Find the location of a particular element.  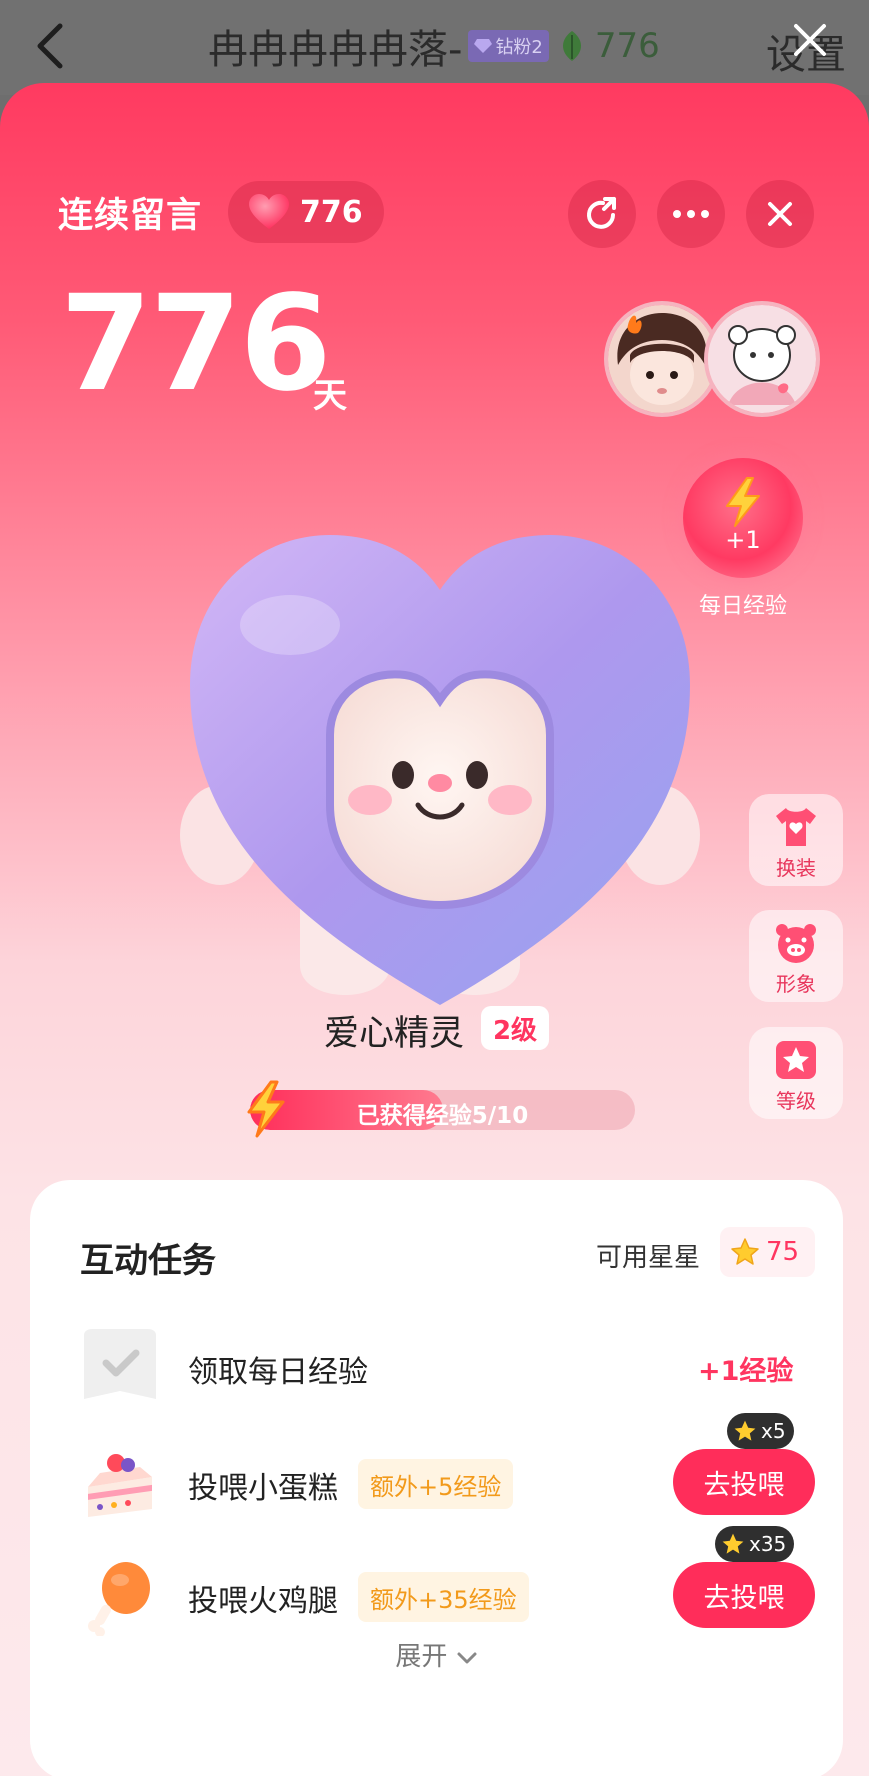

page-title: 冉冉冉冉冉落- 钻粉2 776 is located at coordinates (434, 46).